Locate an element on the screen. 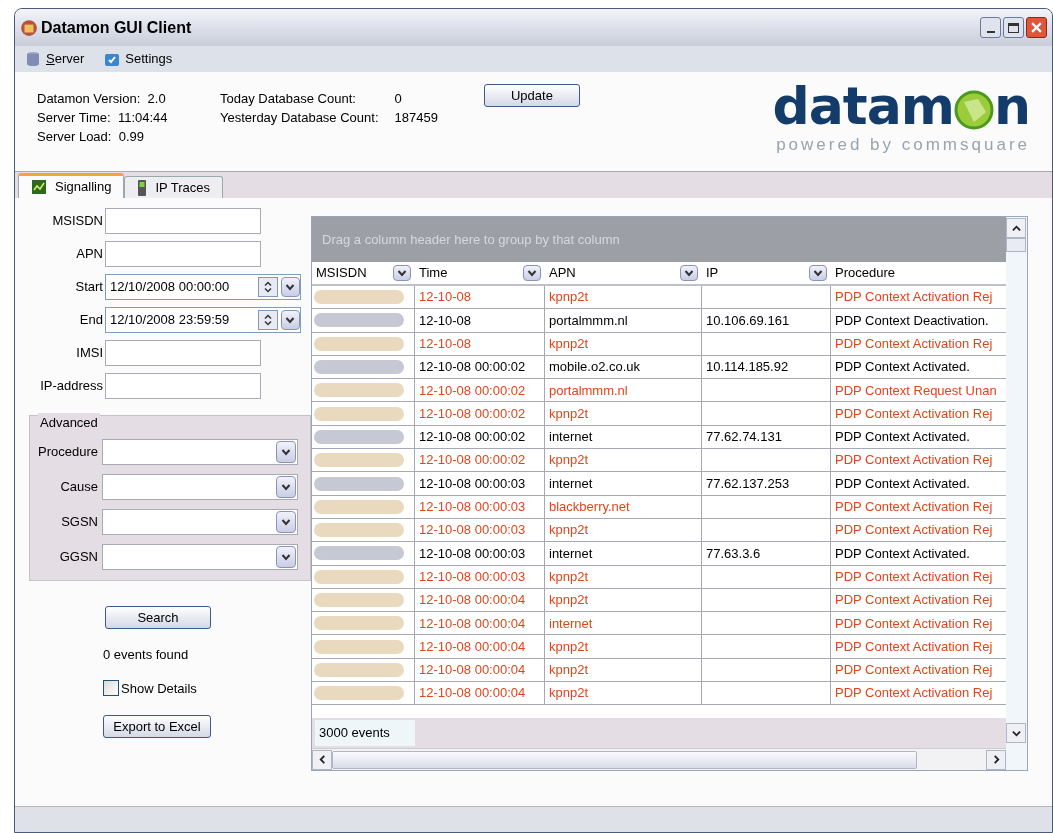  count-label: Today Database Count: is located at coordinates (288, 99).